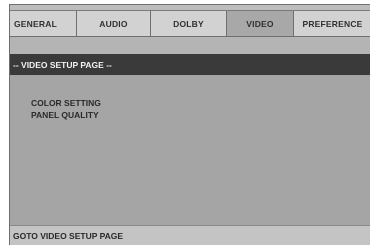  What do you see at coordinates (43, 23) in the screenshot?
I see `tab-general: GENERAL` at bounding box center [43, 23].